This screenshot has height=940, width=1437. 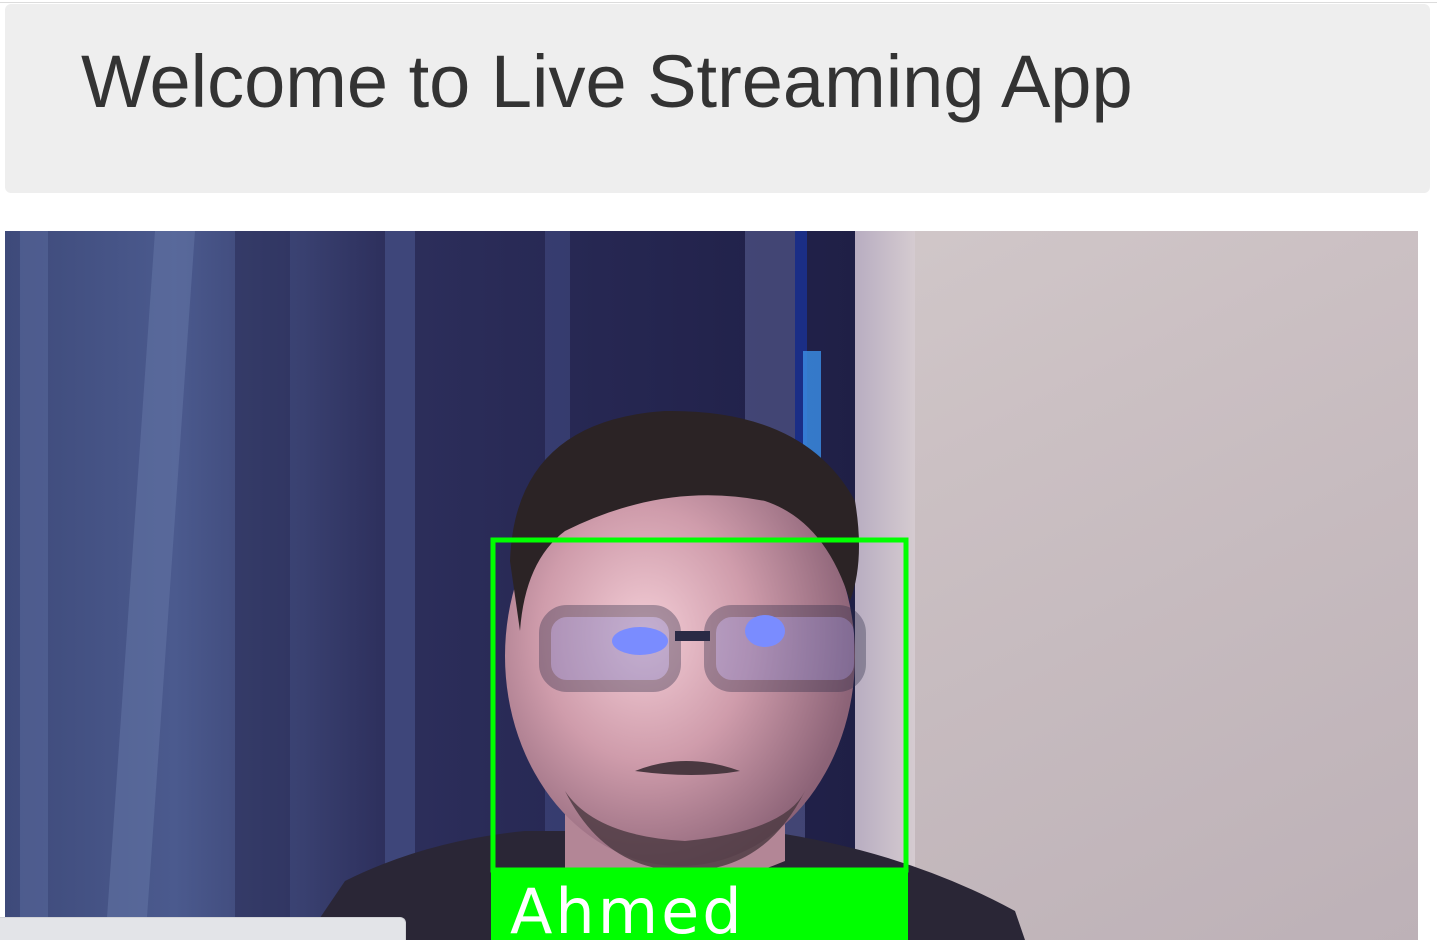 What do you see at coordinates (607, 81) in the screenshot?
I see `page-title: Welcome to Live Streaming App` at bounding box center [607, 81].